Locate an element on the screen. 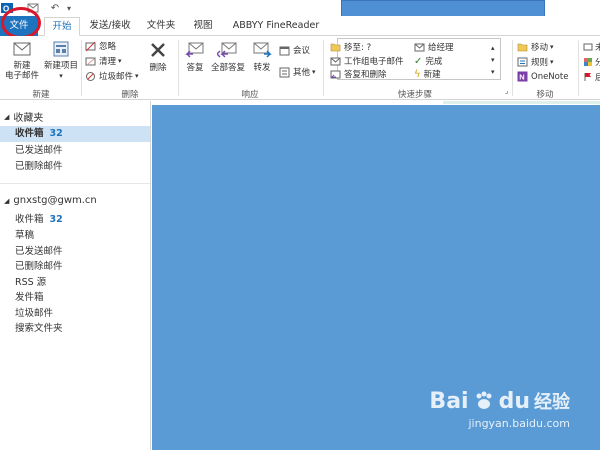 The image size is (600, 450). quick-step-to-manager-label: 给经理 is located at coordinates (441, 48).